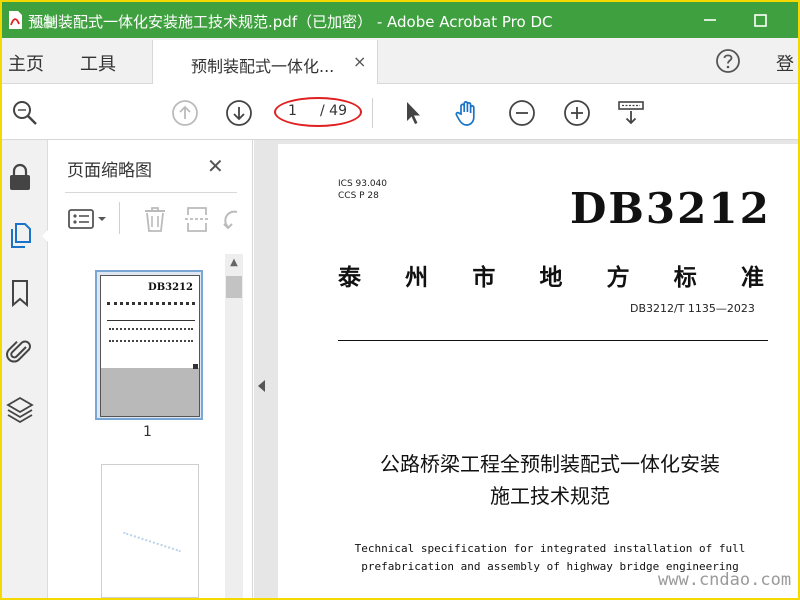 The height and width of the screenshot is (600, 800). I want to click on document-tab: 预制装配式一体化... ×, so click(265, 62).